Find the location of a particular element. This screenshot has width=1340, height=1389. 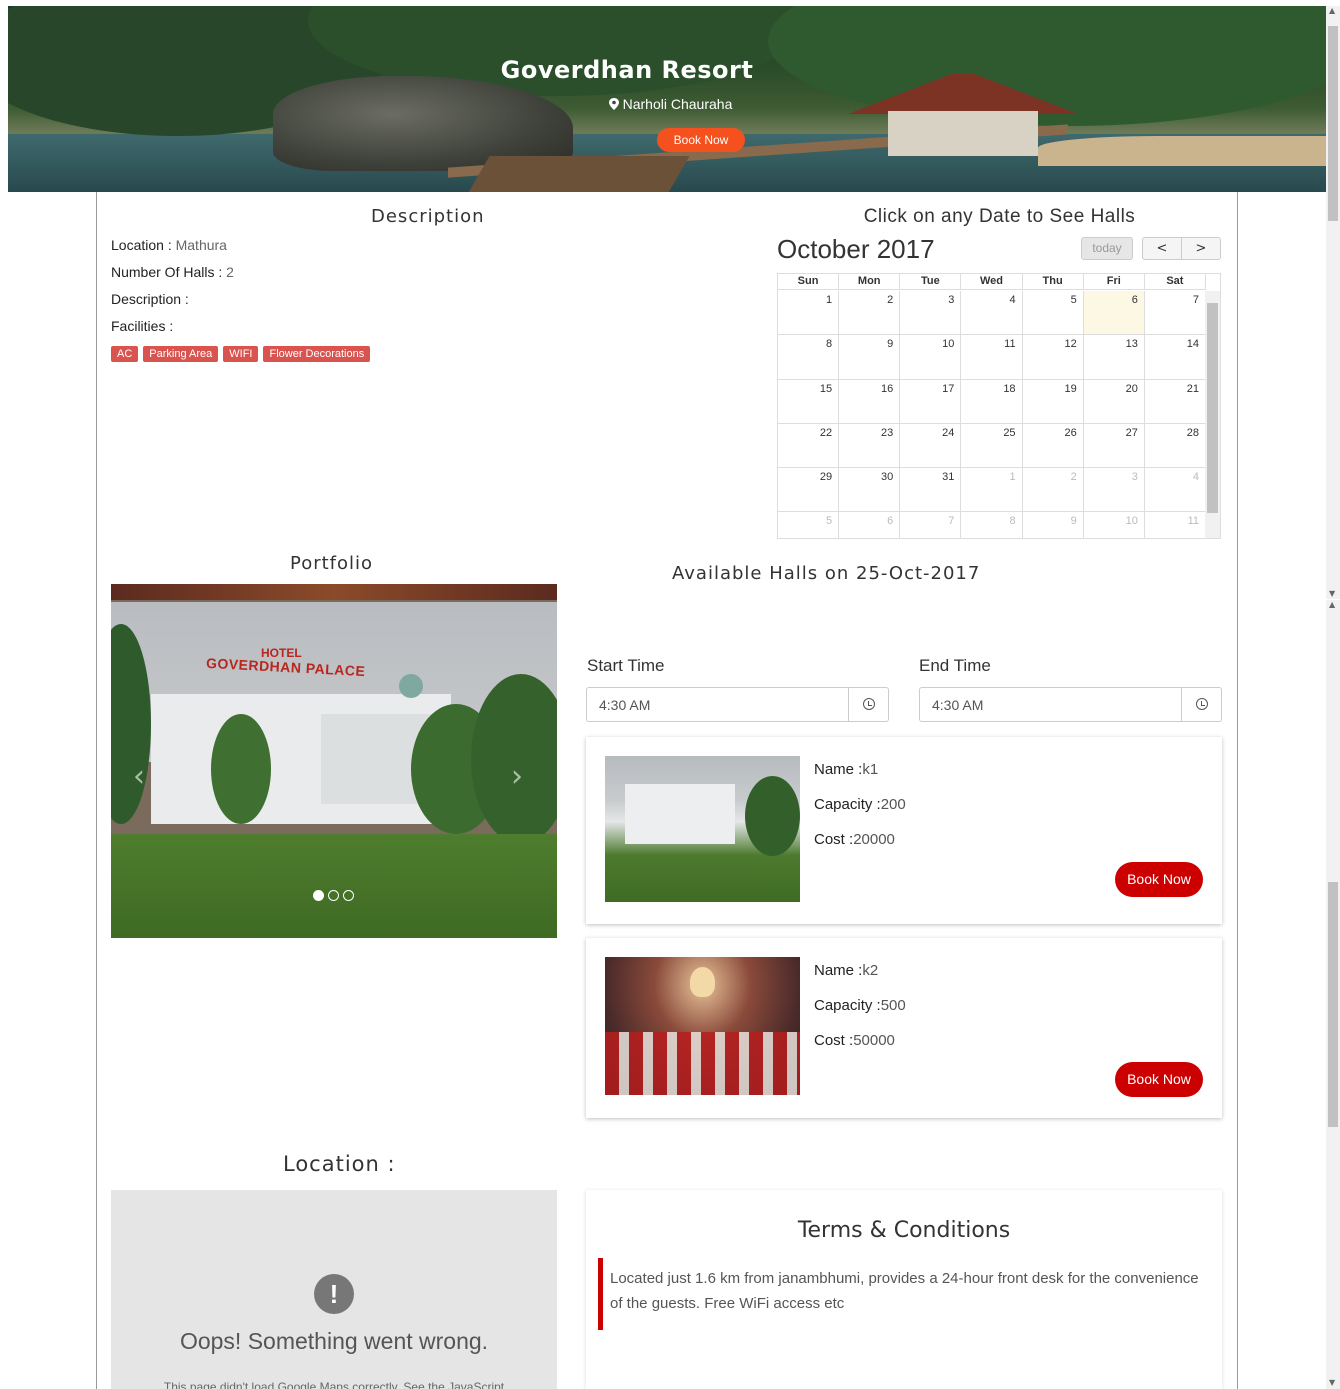

calendar-scrollbar is located at coordinates (1212, 414).